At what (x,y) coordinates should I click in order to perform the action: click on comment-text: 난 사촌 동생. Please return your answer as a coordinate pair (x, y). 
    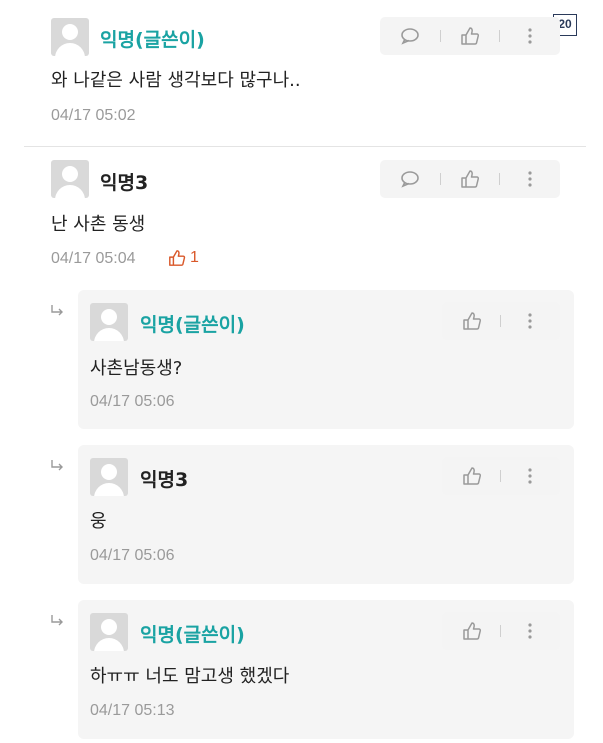
    Looking at the image, I should click on (98, 224).